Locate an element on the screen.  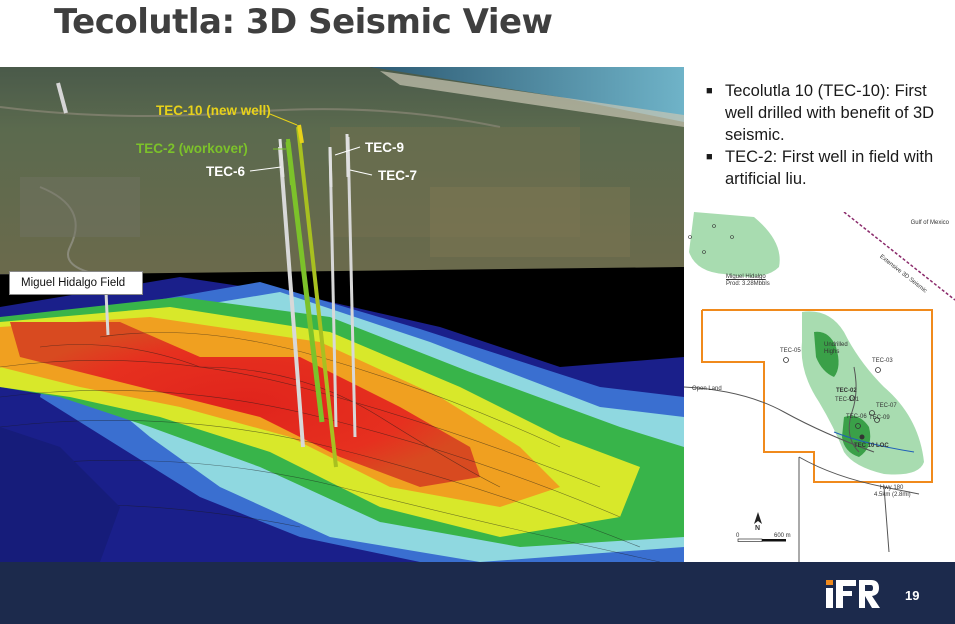
map-open-land-label: Open Land is located at coordinates (707, 389).